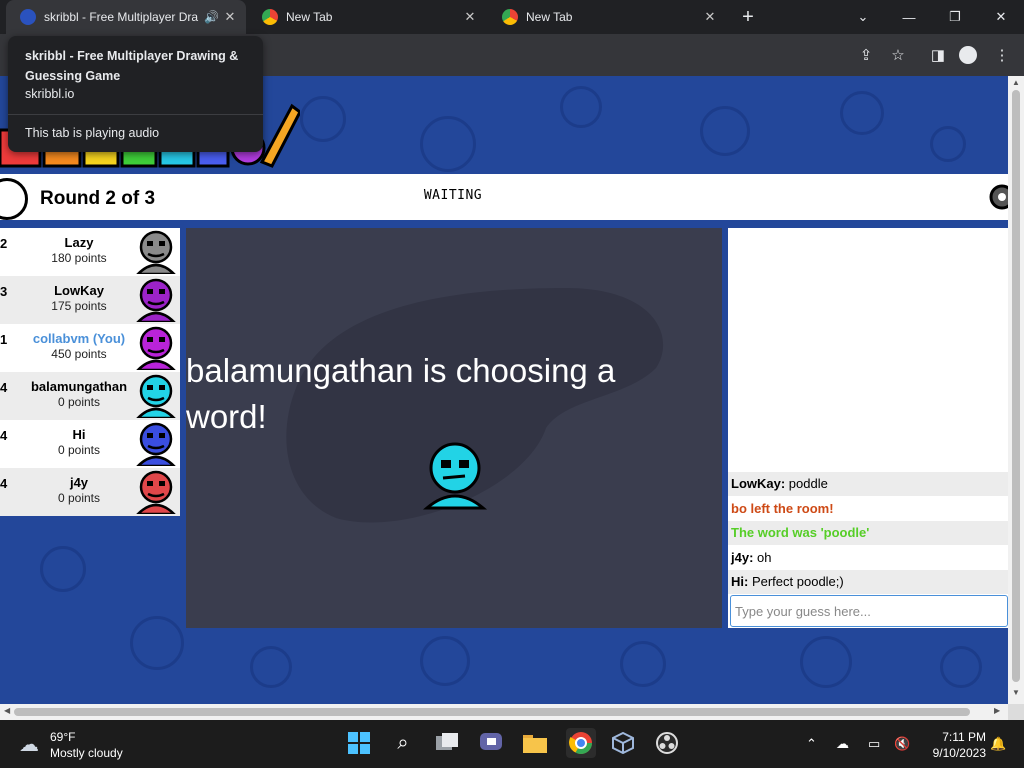 Image resolution: width=1024 pixels, height=768 pixels. I want to click on obs-studio-icon, so click(667, 743).